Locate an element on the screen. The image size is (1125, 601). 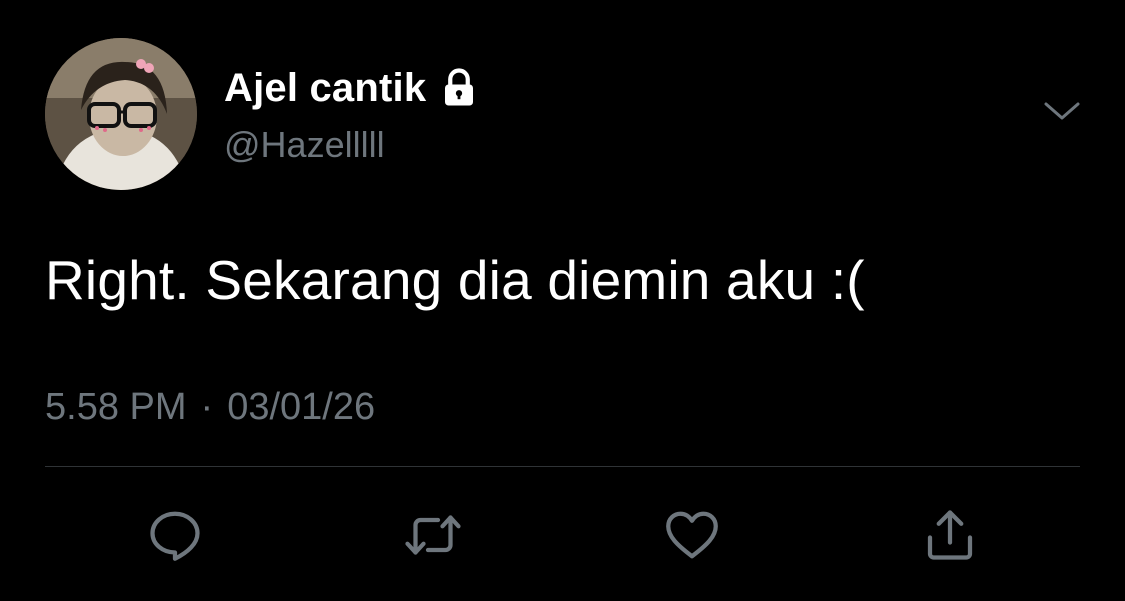
retweet-button is located at coordinates (433, 535).